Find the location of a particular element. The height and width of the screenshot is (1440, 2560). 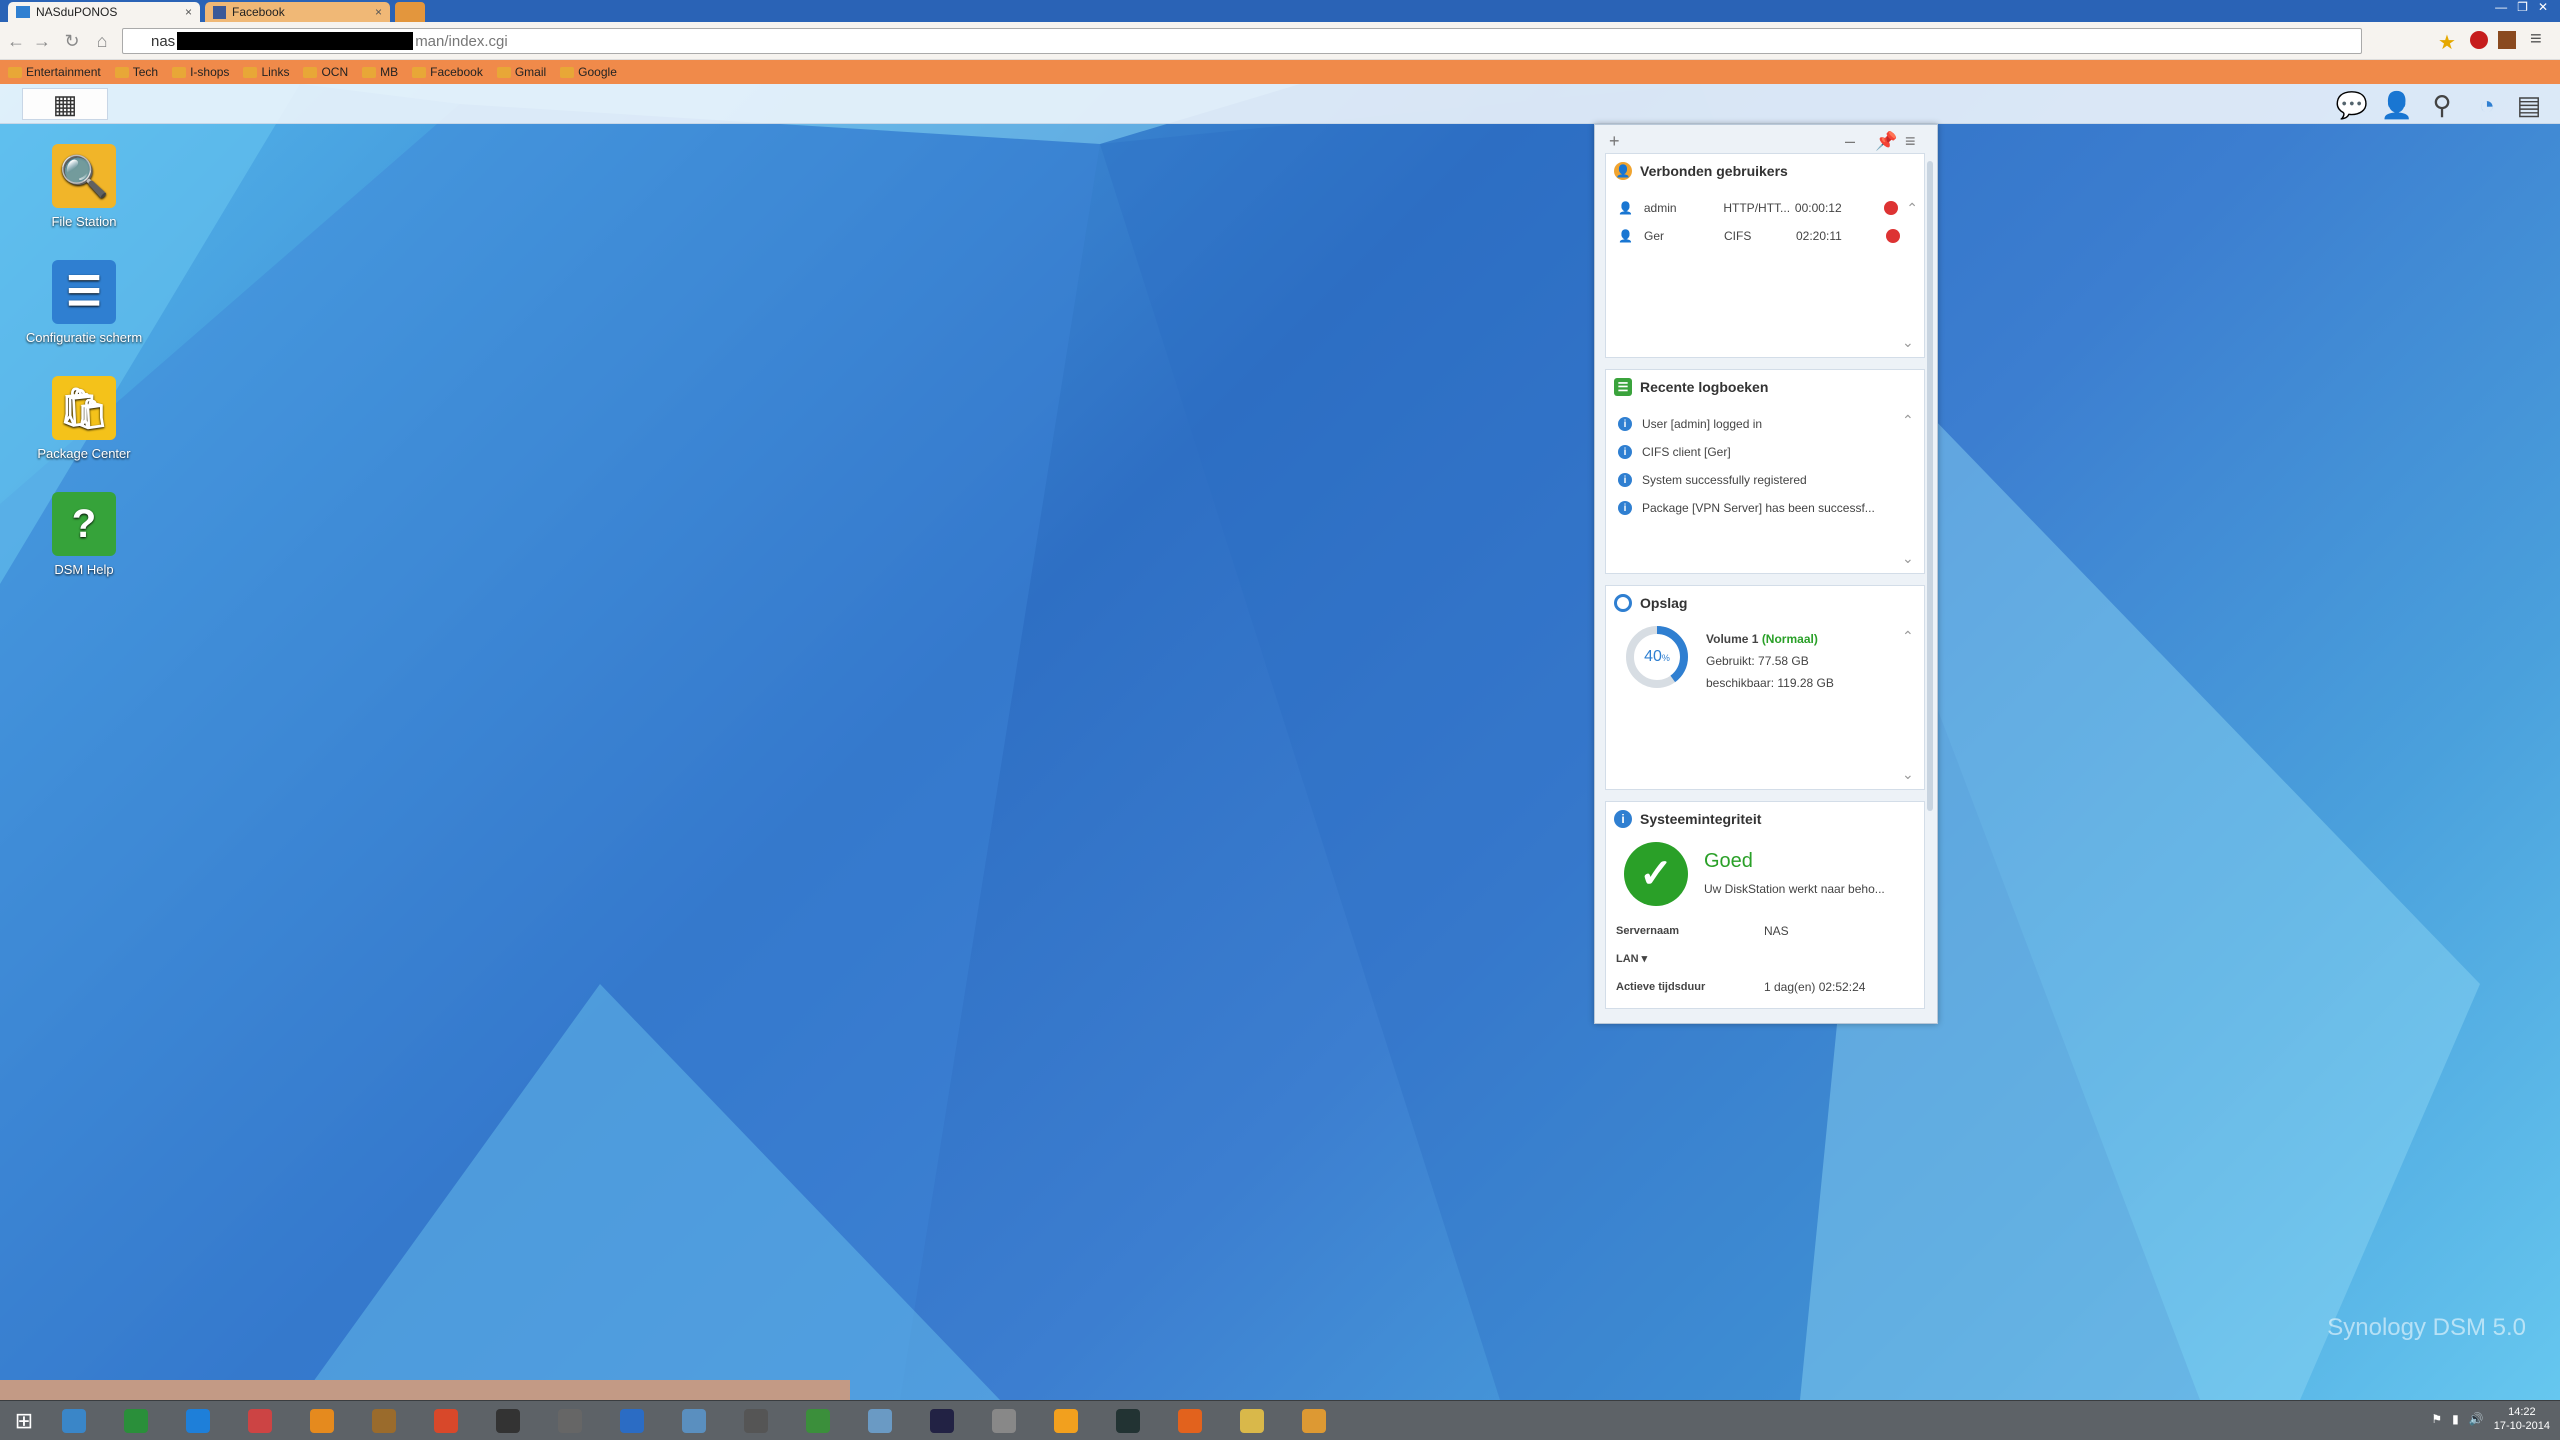

notifications-icon: 💬 is located at coordinates (2352, 105).